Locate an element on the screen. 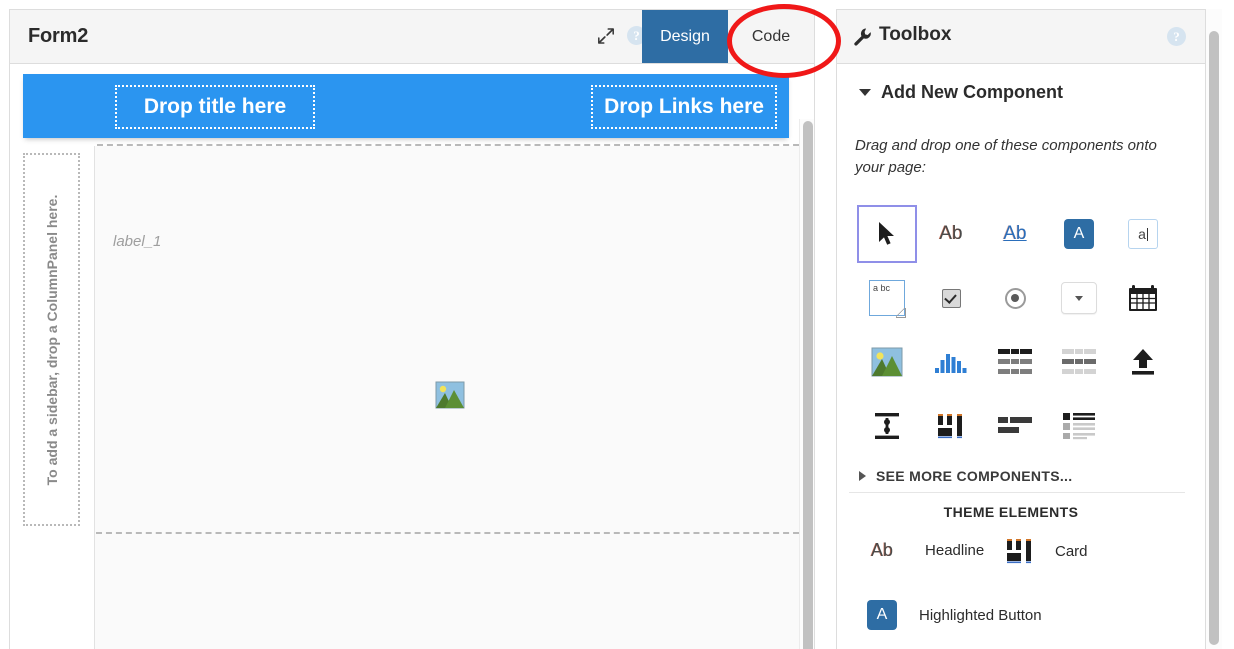  wrench-icon is located at coordinates (862, 37).